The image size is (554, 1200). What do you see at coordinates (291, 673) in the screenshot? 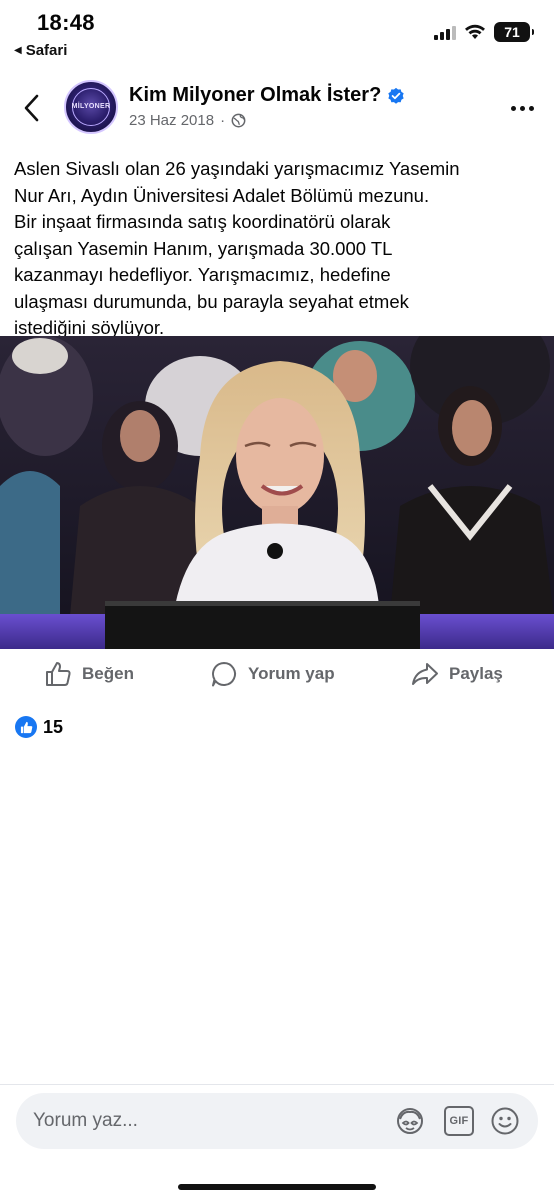
I see `comment-label: Yorum yap` at bounding box center [291, 673].